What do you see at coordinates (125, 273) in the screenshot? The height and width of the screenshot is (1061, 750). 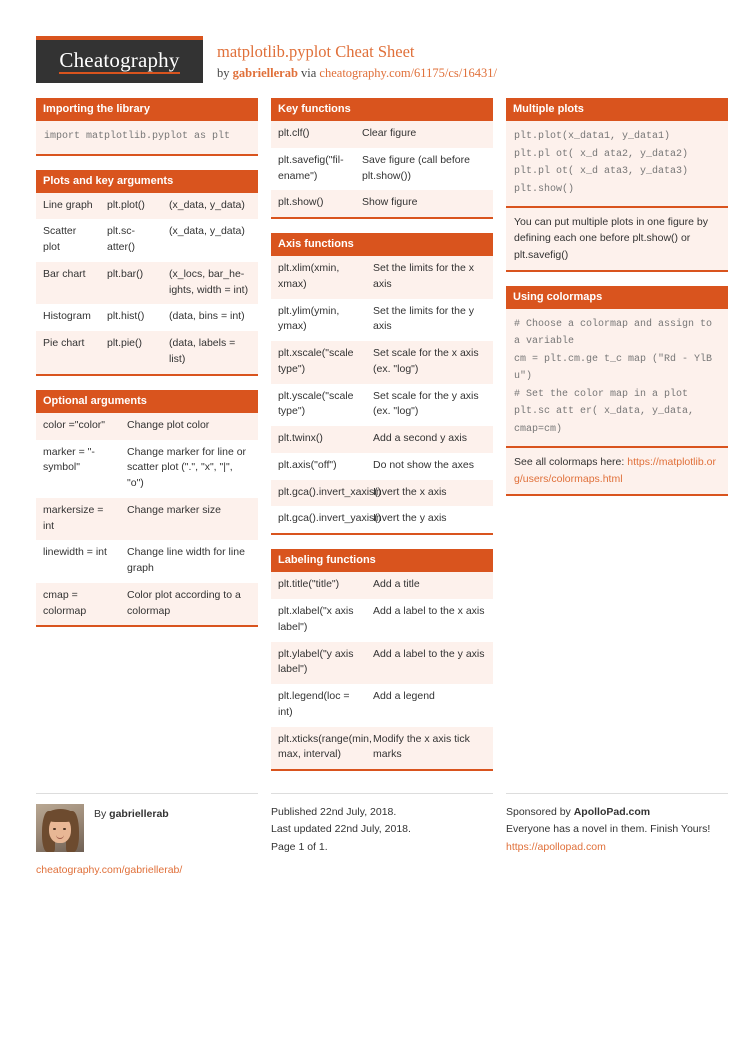 I see `cell-func: plt.bar()` at bounding box center [125, 273].